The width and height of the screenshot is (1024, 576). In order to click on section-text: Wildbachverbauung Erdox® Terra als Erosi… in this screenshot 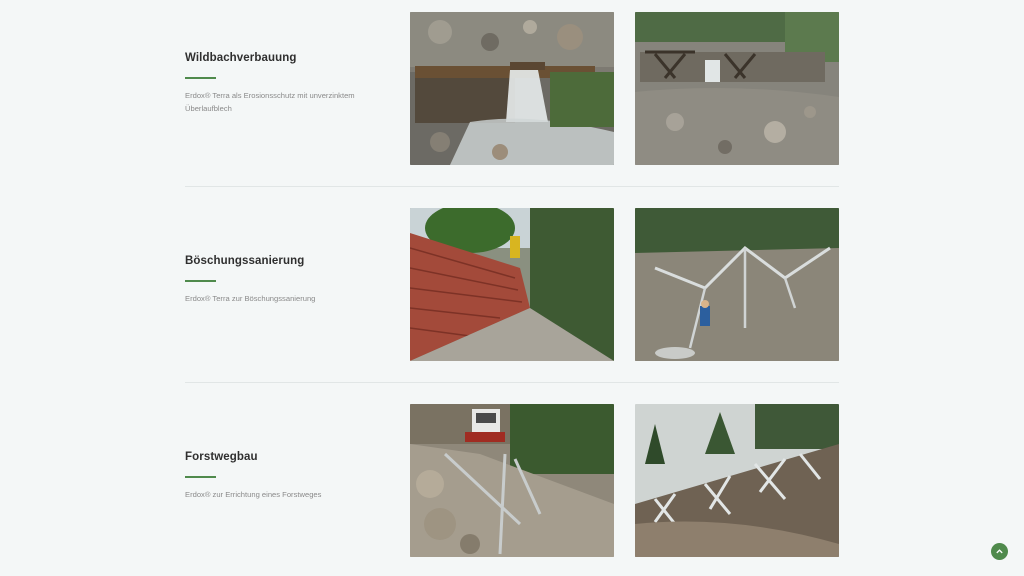, I will do `click(285, 83)`.